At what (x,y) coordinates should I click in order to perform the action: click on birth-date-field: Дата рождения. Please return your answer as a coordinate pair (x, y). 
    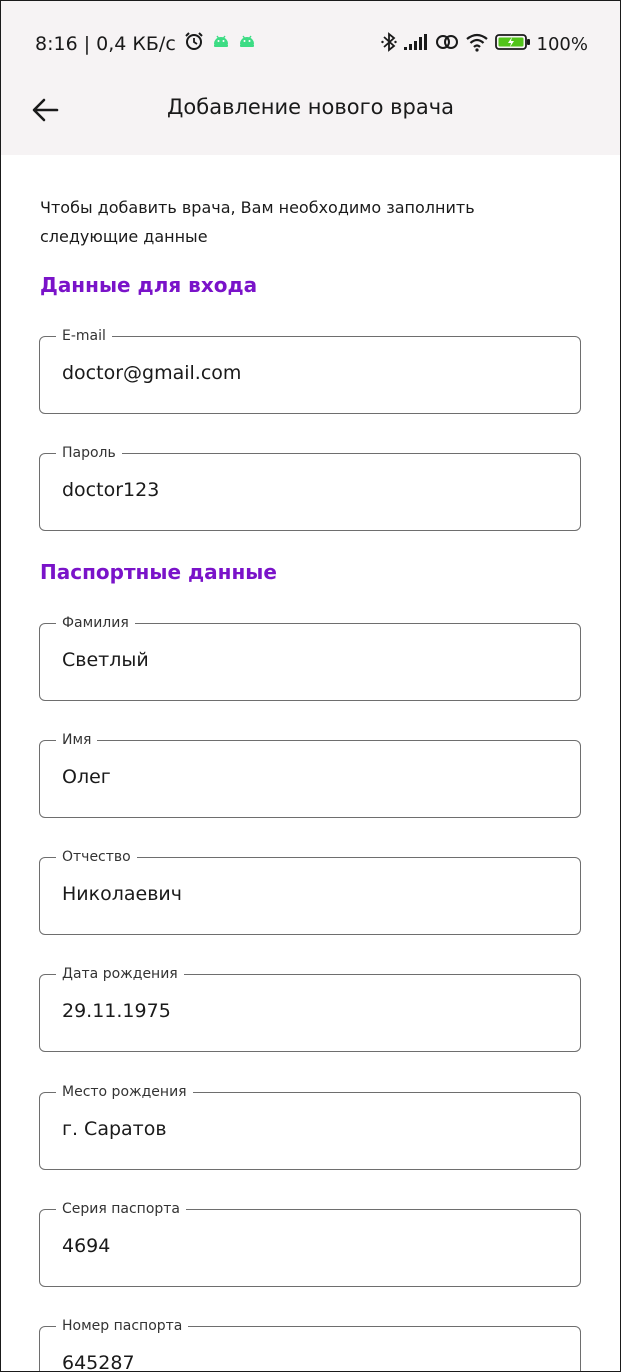
    Looking at the image, I should click on (310, 1008).